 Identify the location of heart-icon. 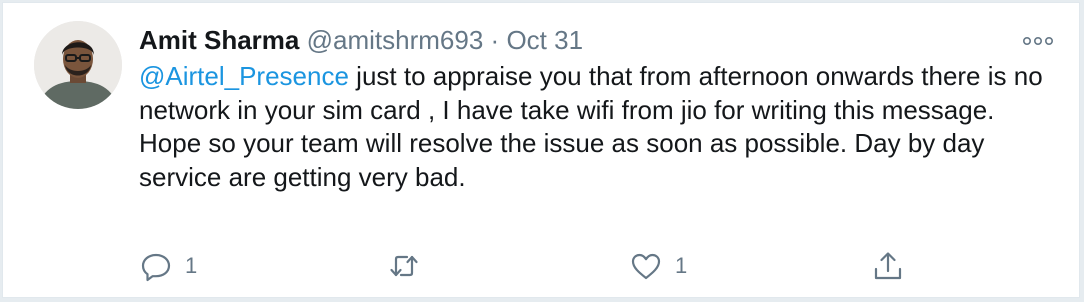
(646, 266).